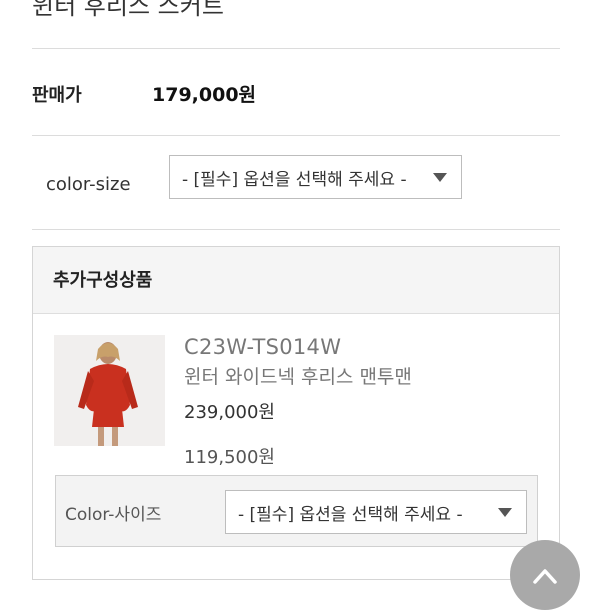 The image size is (594, 610). I want to click on product-thumbnail, so click(109, 390).